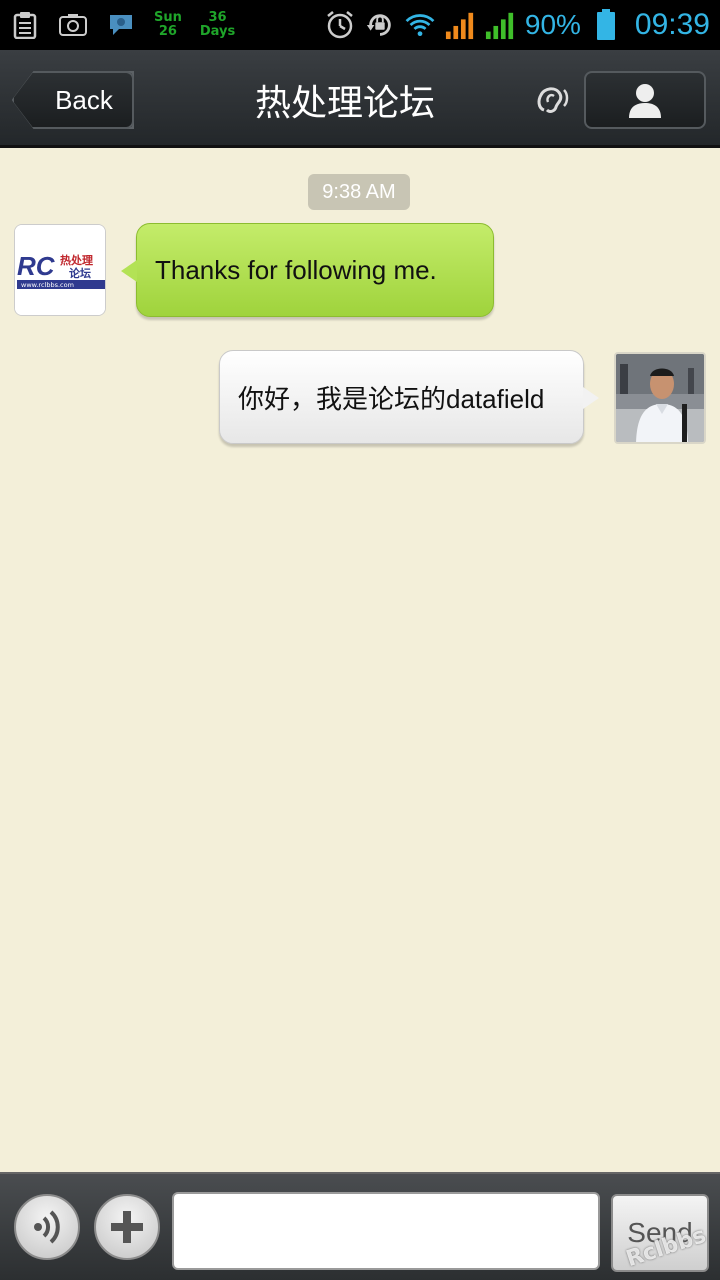 The width and height of the screenshot is (720, 1280). I want to click on logo-url: www.rclbbs.com, so click(47, 285).